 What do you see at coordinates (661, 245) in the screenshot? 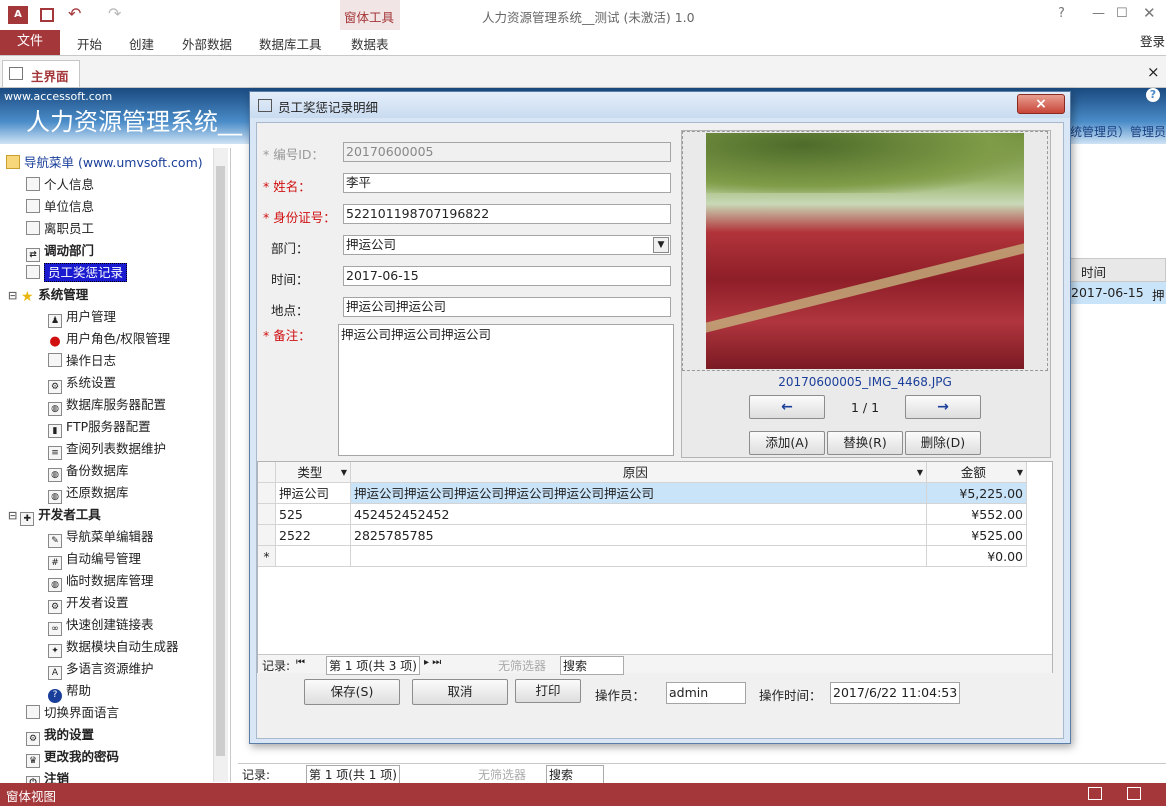
I see `dept-dropdown-arrow: ▼` at bounding box center [661, 245].